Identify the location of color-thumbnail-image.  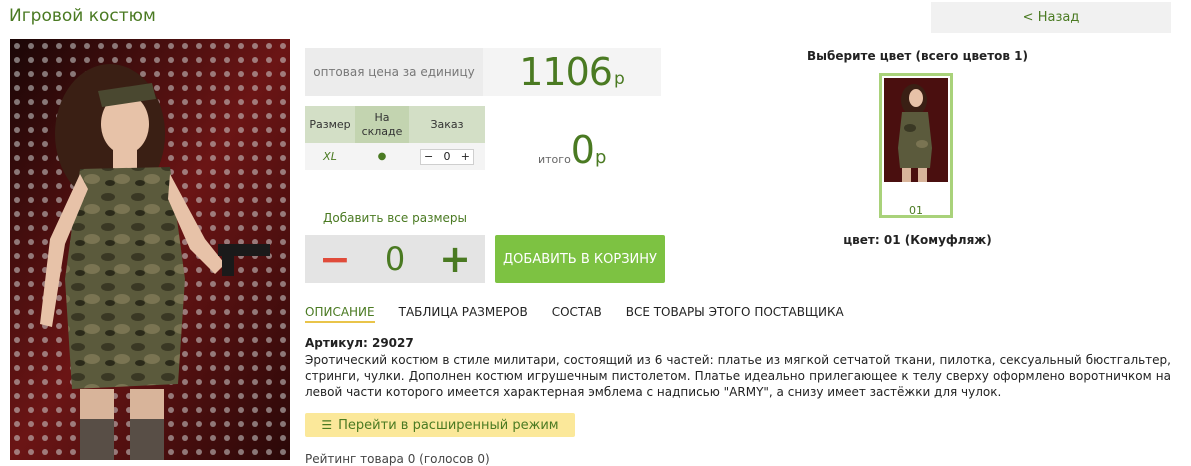
(916, 130).